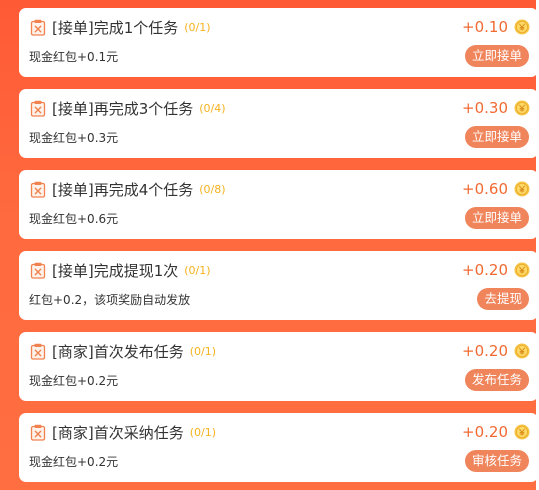  I want to click on task-footer: 现金红包+0.2元 审核任务, so click(279, 461).